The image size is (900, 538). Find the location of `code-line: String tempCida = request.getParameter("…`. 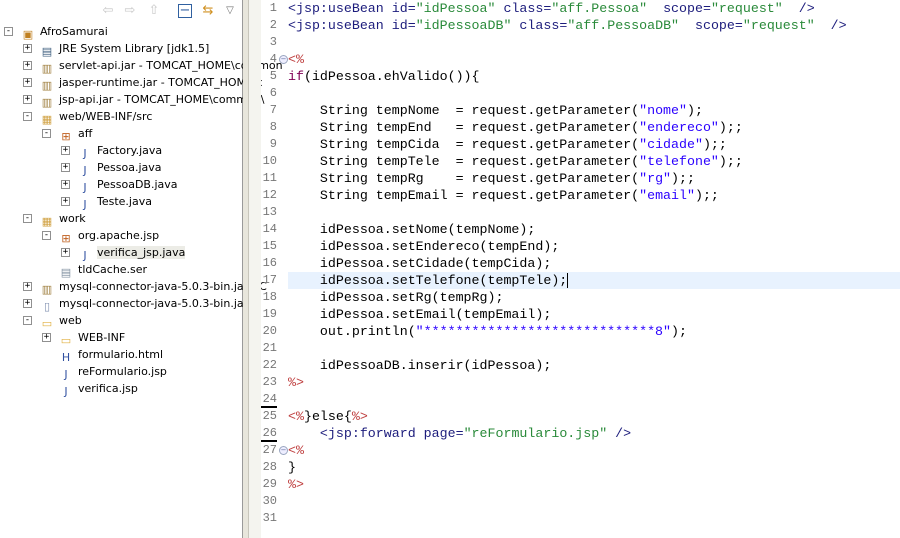

code-line: String tempCida = request.getParameter("… is located at coordinates (594, 144).